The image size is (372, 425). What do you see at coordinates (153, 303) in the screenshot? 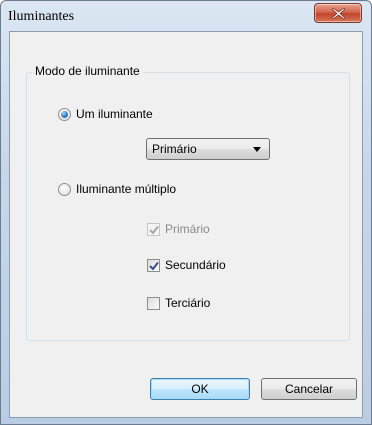
I see `tertiary-checkbox` at bounding box center [153, 303].